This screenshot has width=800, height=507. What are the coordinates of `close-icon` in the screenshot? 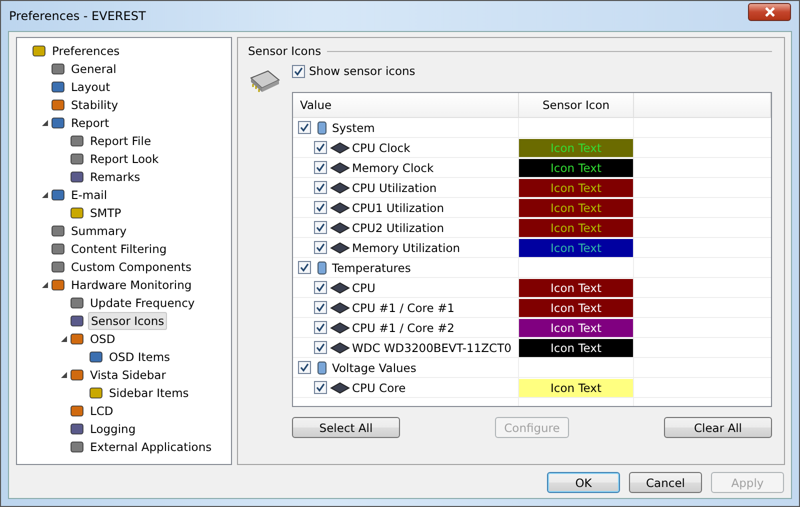 It's located at (770, 12).